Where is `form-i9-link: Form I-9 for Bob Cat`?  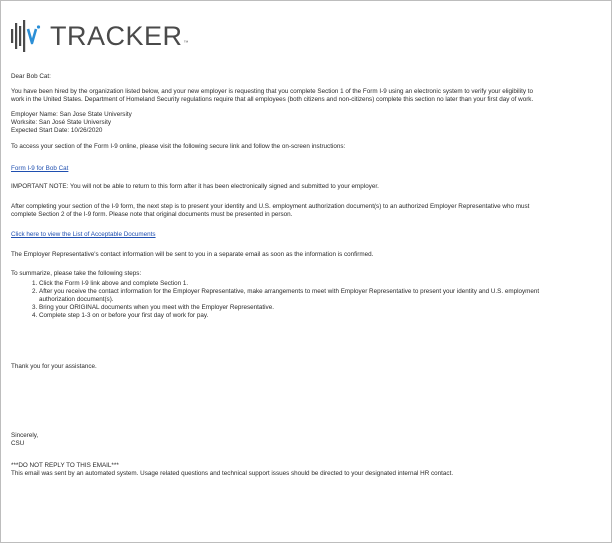 form-i9-link: Form I-9 for Bob Cat is located at coordinates (39, 168).